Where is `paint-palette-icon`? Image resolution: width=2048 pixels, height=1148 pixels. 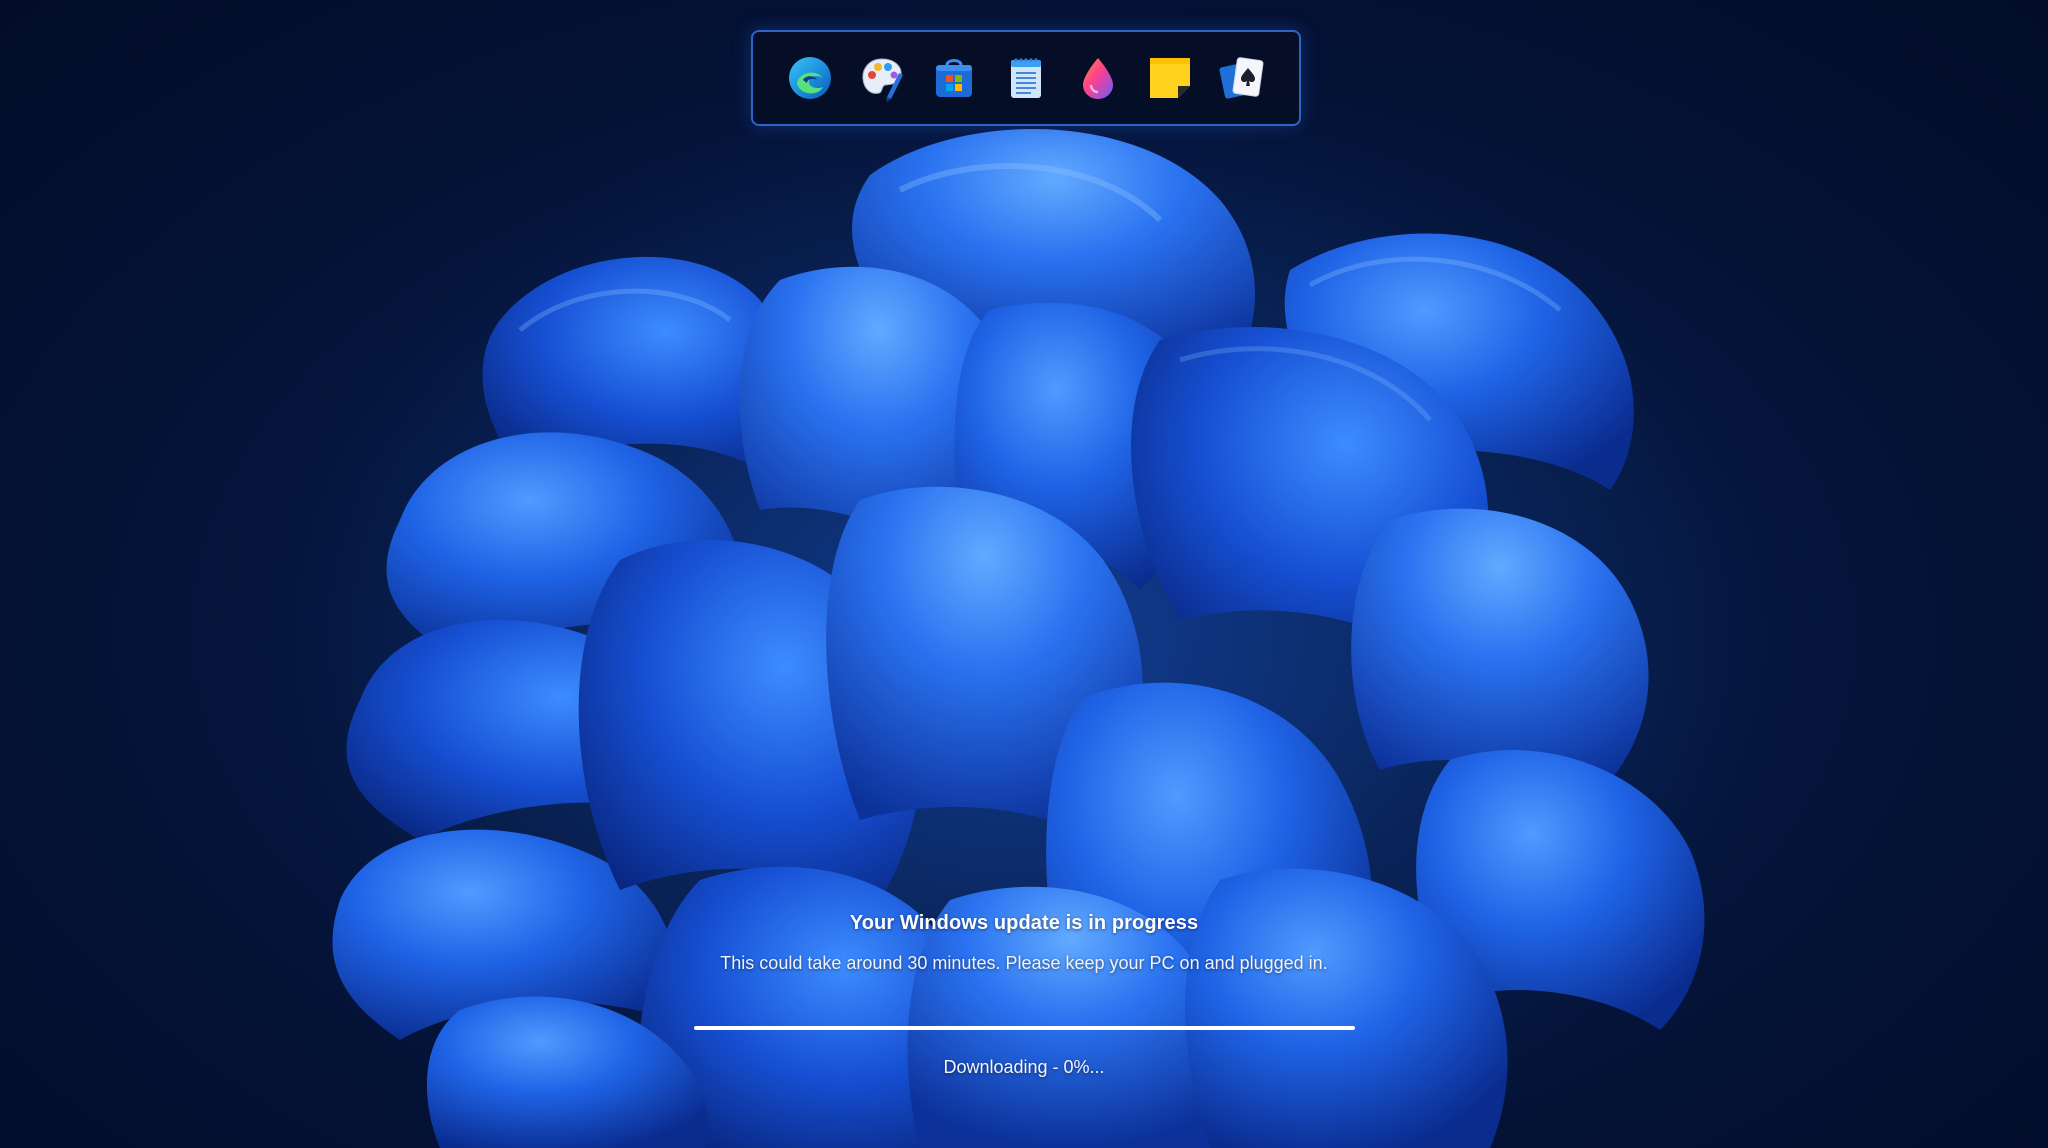
paint-palette-icon is located at coordinates (882, 78).